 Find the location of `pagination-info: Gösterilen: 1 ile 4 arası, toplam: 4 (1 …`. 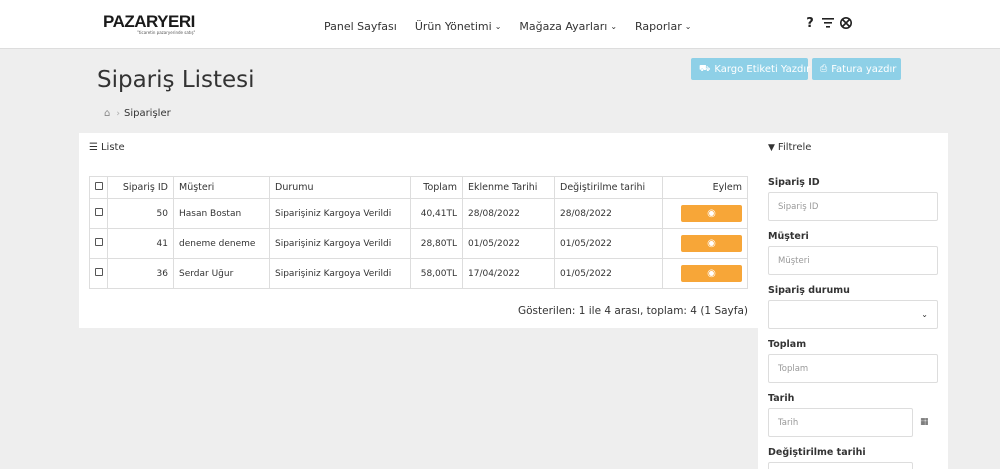

pagination-info: Gösterilen: 1 ile 4 arası, toplam: 4 (1 … is located at coordinates (632, 311).